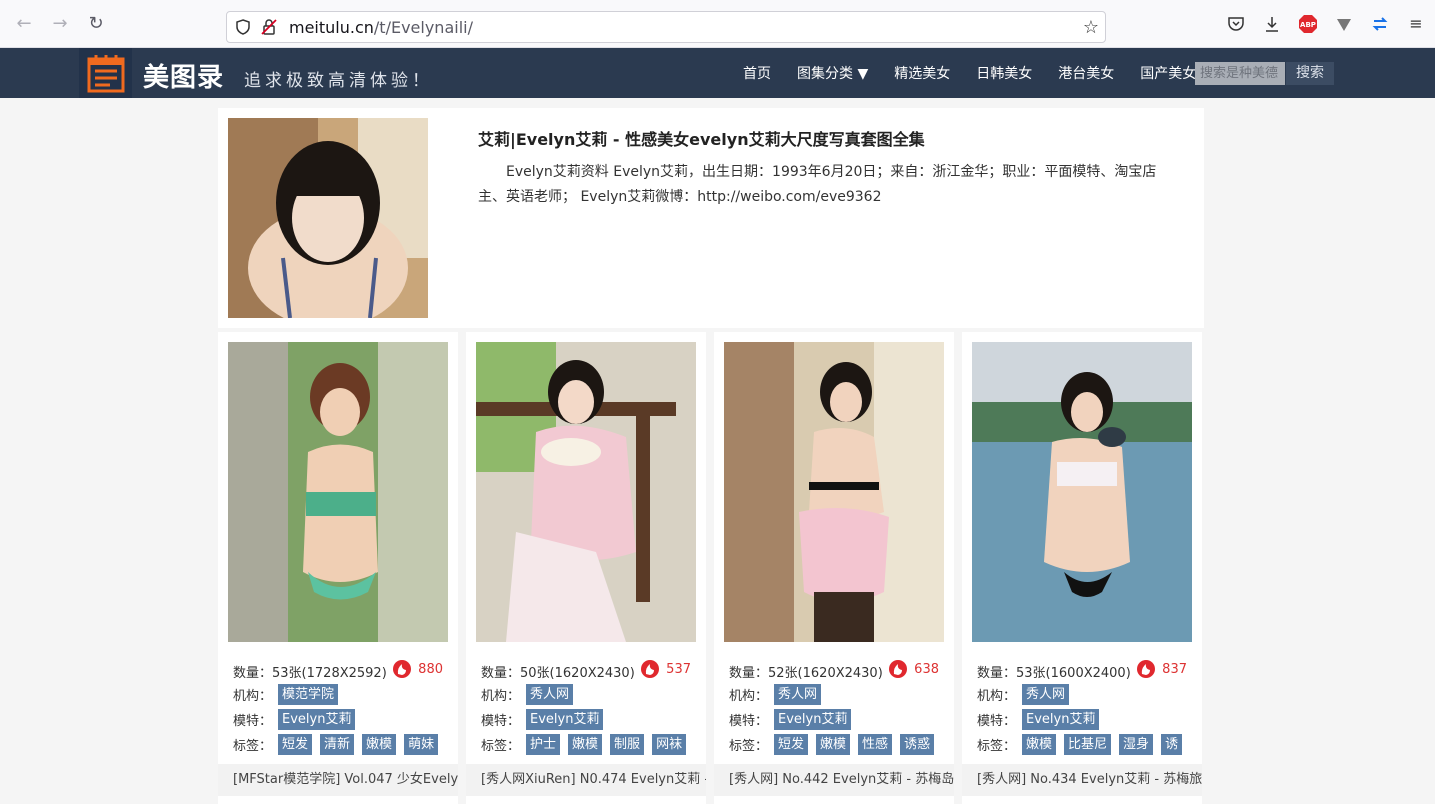 The height and width of the screenshot is (804, 1435). What do you see at coordinates (665, 669) in the screenshot?
I see `album-views: 537` at bounding box center [665, 669].